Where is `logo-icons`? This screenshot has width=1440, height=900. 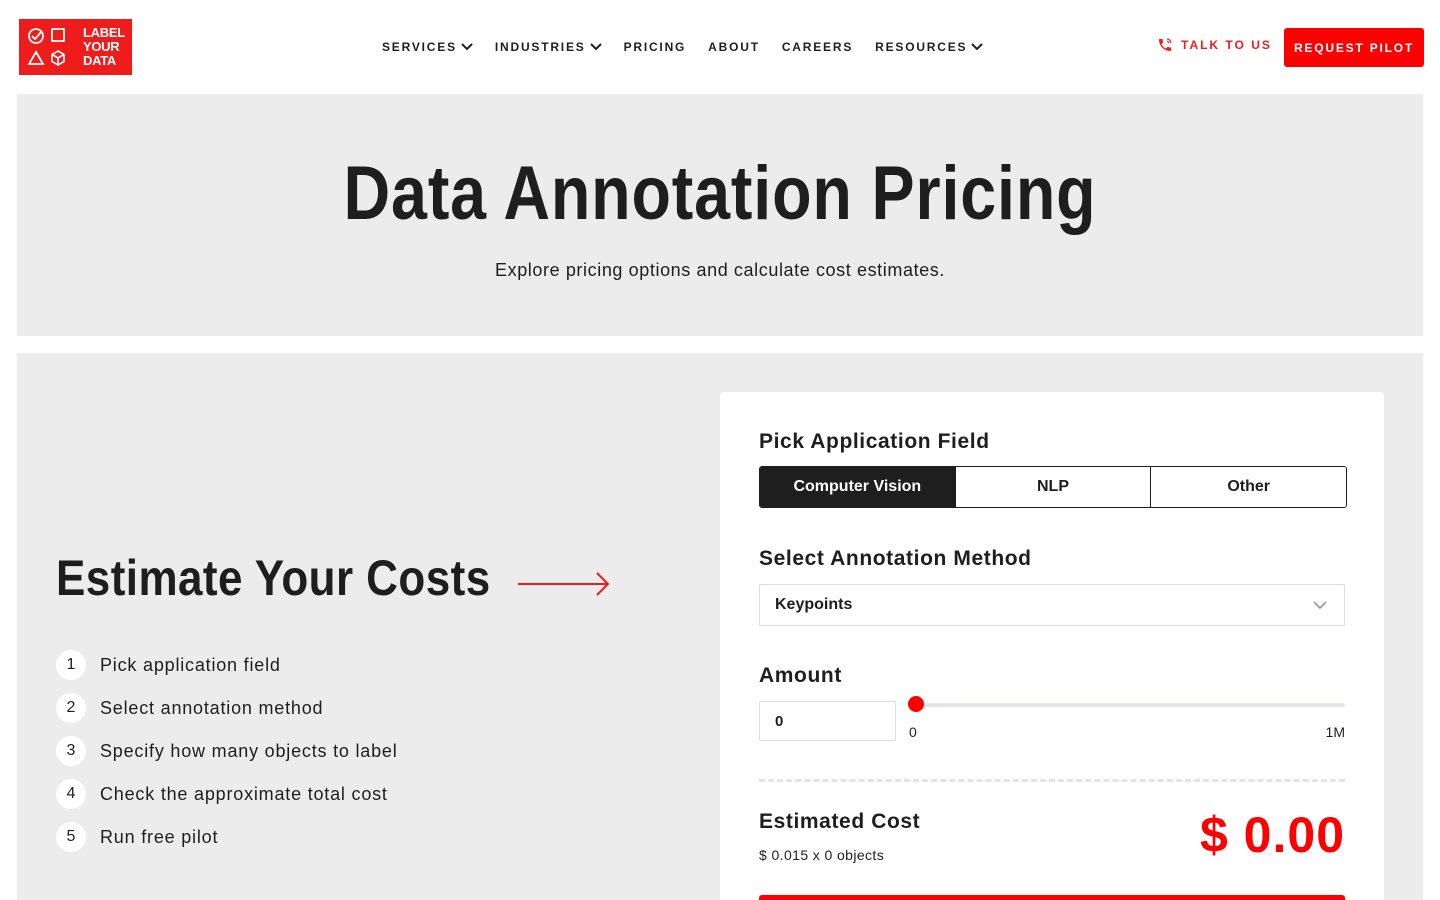 logo-icons is located at coordinates (47, 47).